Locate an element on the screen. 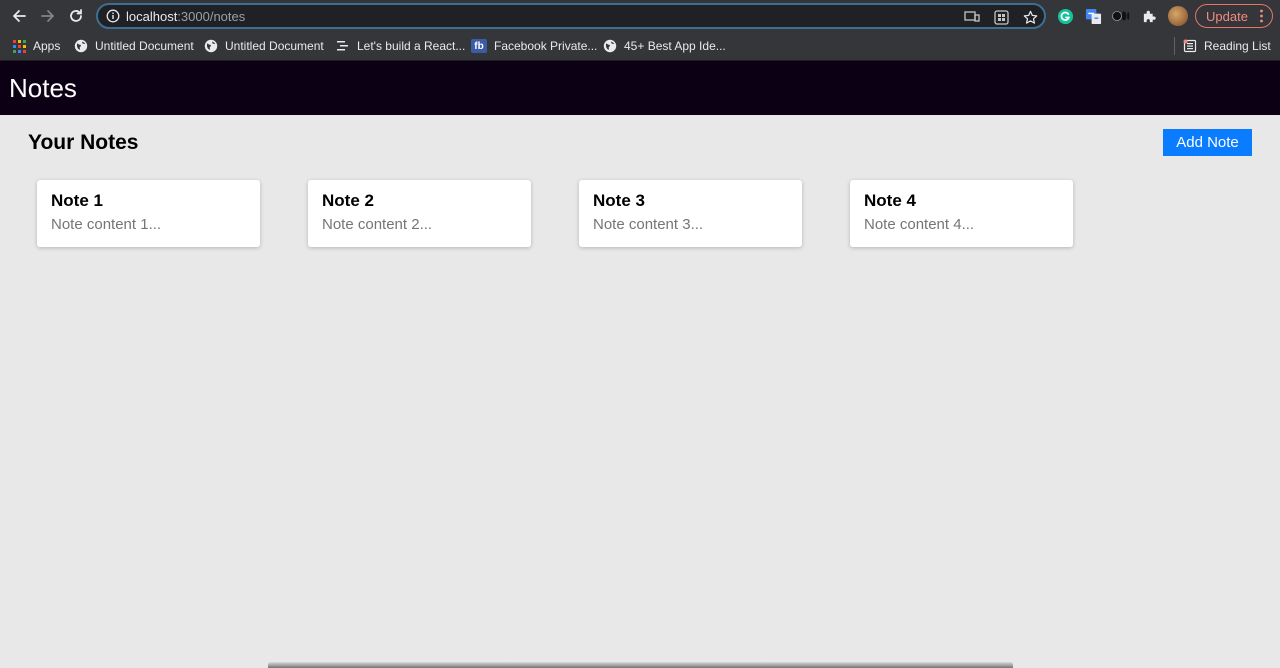  reading-list-label: Reading List is located at coordinates (1237, 46).